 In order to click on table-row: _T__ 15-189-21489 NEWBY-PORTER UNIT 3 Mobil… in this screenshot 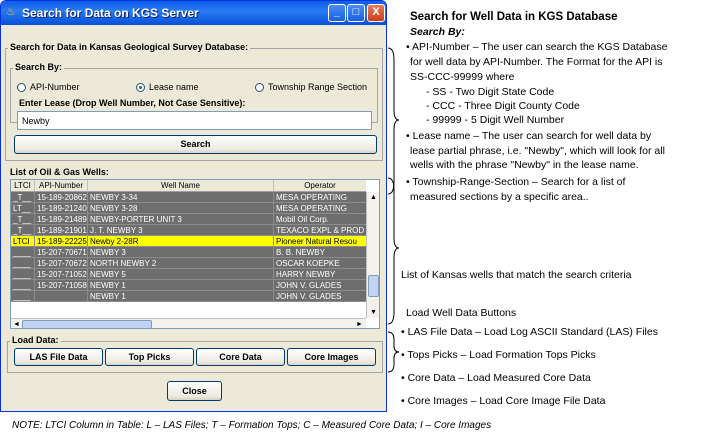, I will do `click(188, 219)`.